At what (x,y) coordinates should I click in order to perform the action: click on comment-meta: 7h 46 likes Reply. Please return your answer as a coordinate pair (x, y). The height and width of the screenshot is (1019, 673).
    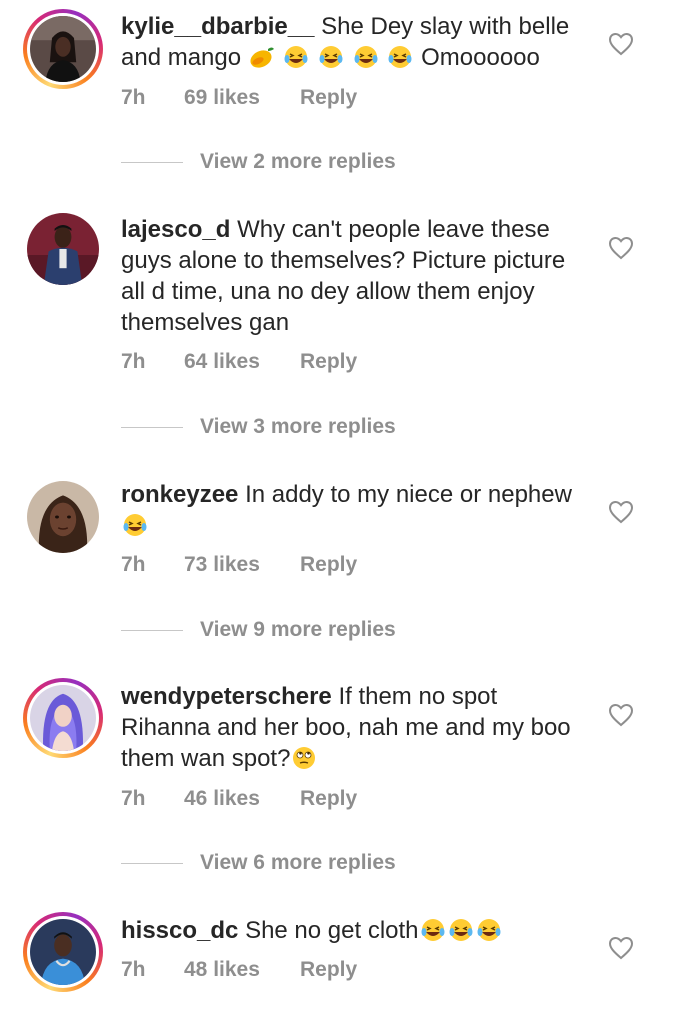
    Looking at the image, I should click on (239, 799).